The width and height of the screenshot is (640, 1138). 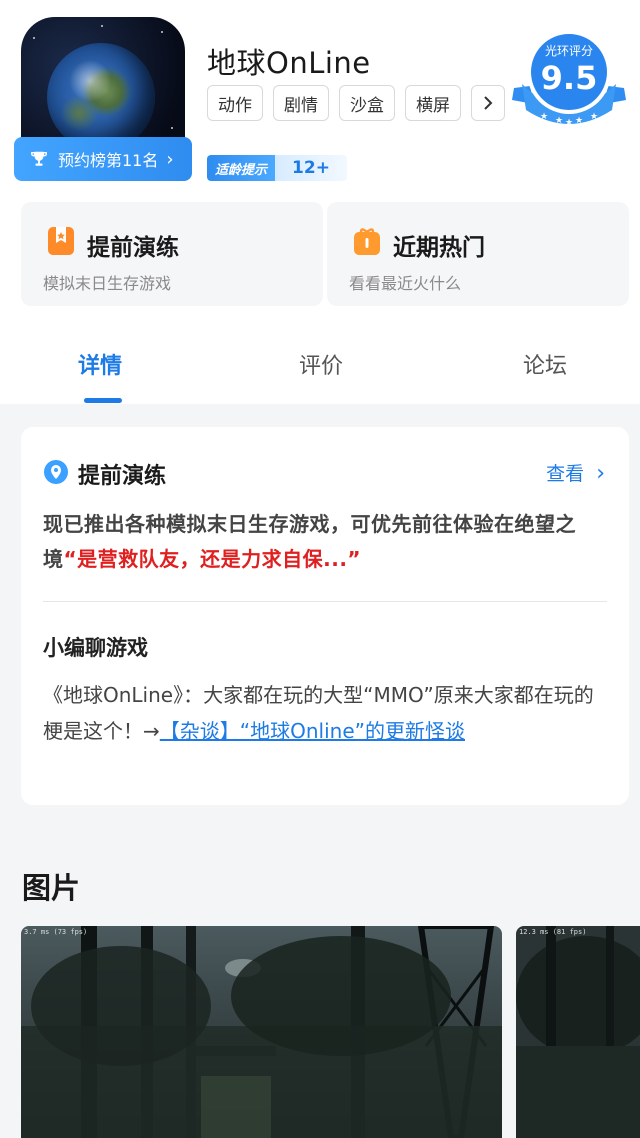 What do you see at coordinates (101, 97) in the screenshot?
I see `earth-globe-image` at bounding box center [101, 97].